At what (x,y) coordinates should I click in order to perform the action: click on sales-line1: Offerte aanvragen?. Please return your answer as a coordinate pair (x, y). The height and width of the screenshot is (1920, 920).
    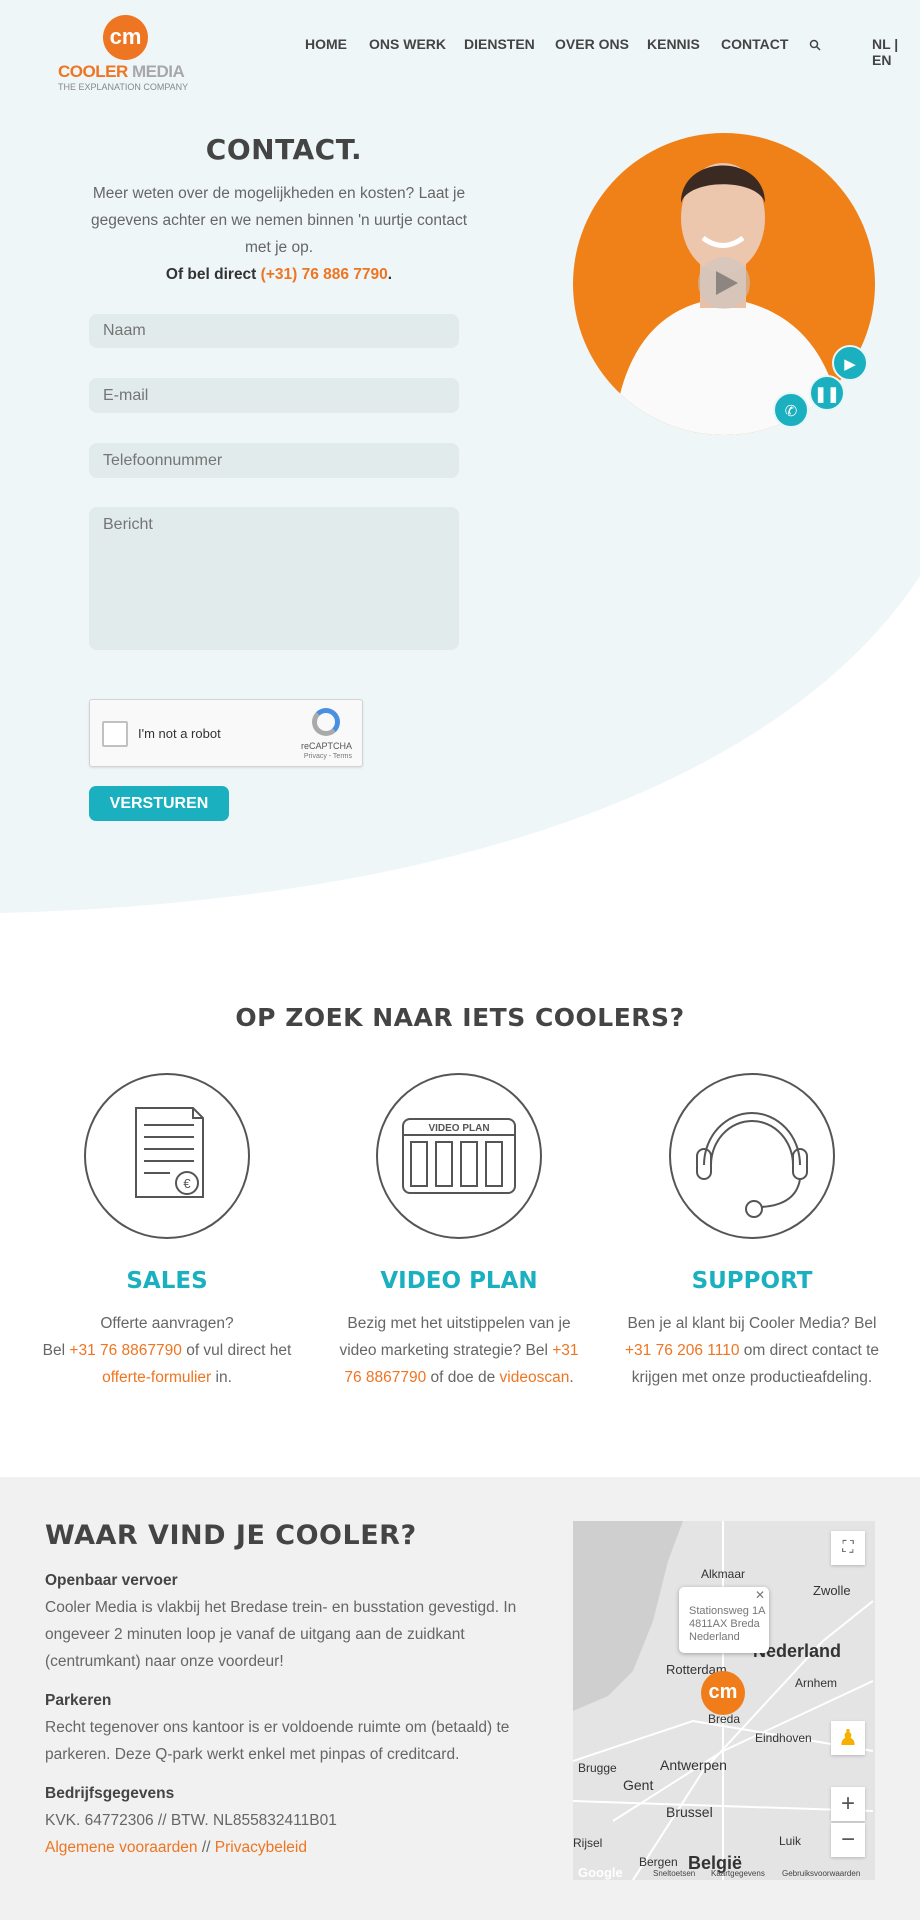
    Looking at the image, I should click on (167, 1323).